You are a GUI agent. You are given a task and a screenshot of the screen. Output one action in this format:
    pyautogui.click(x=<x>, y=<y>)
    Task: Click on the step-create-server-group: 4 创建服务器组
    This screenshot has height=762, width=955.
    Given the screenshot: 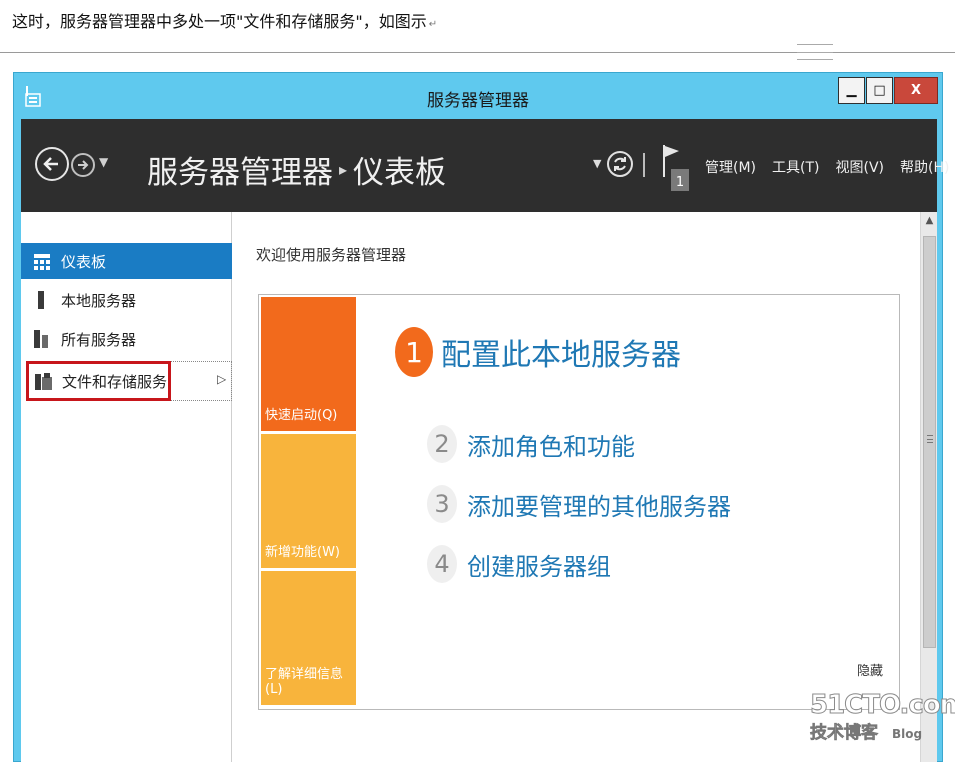 What is the action you would take?
    pyautogui.click(x=519, y=564)
    